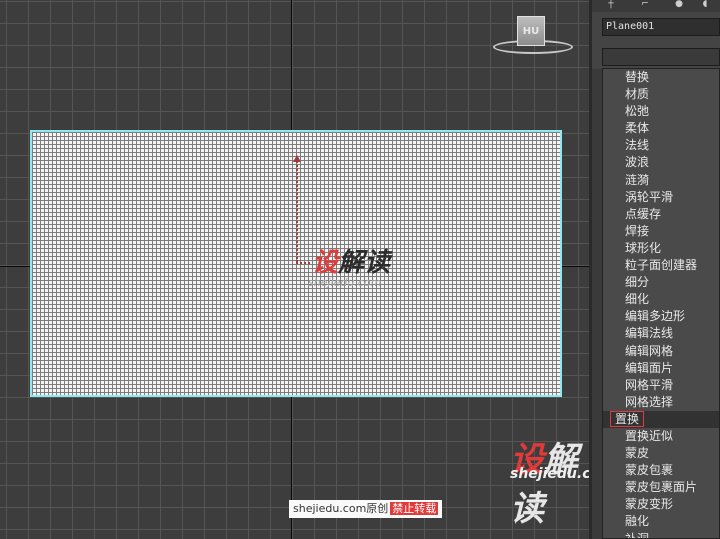 The height and width of the screenshot is (539, 720). I want to click on modifier-list-dropdown, so click(661, 57).